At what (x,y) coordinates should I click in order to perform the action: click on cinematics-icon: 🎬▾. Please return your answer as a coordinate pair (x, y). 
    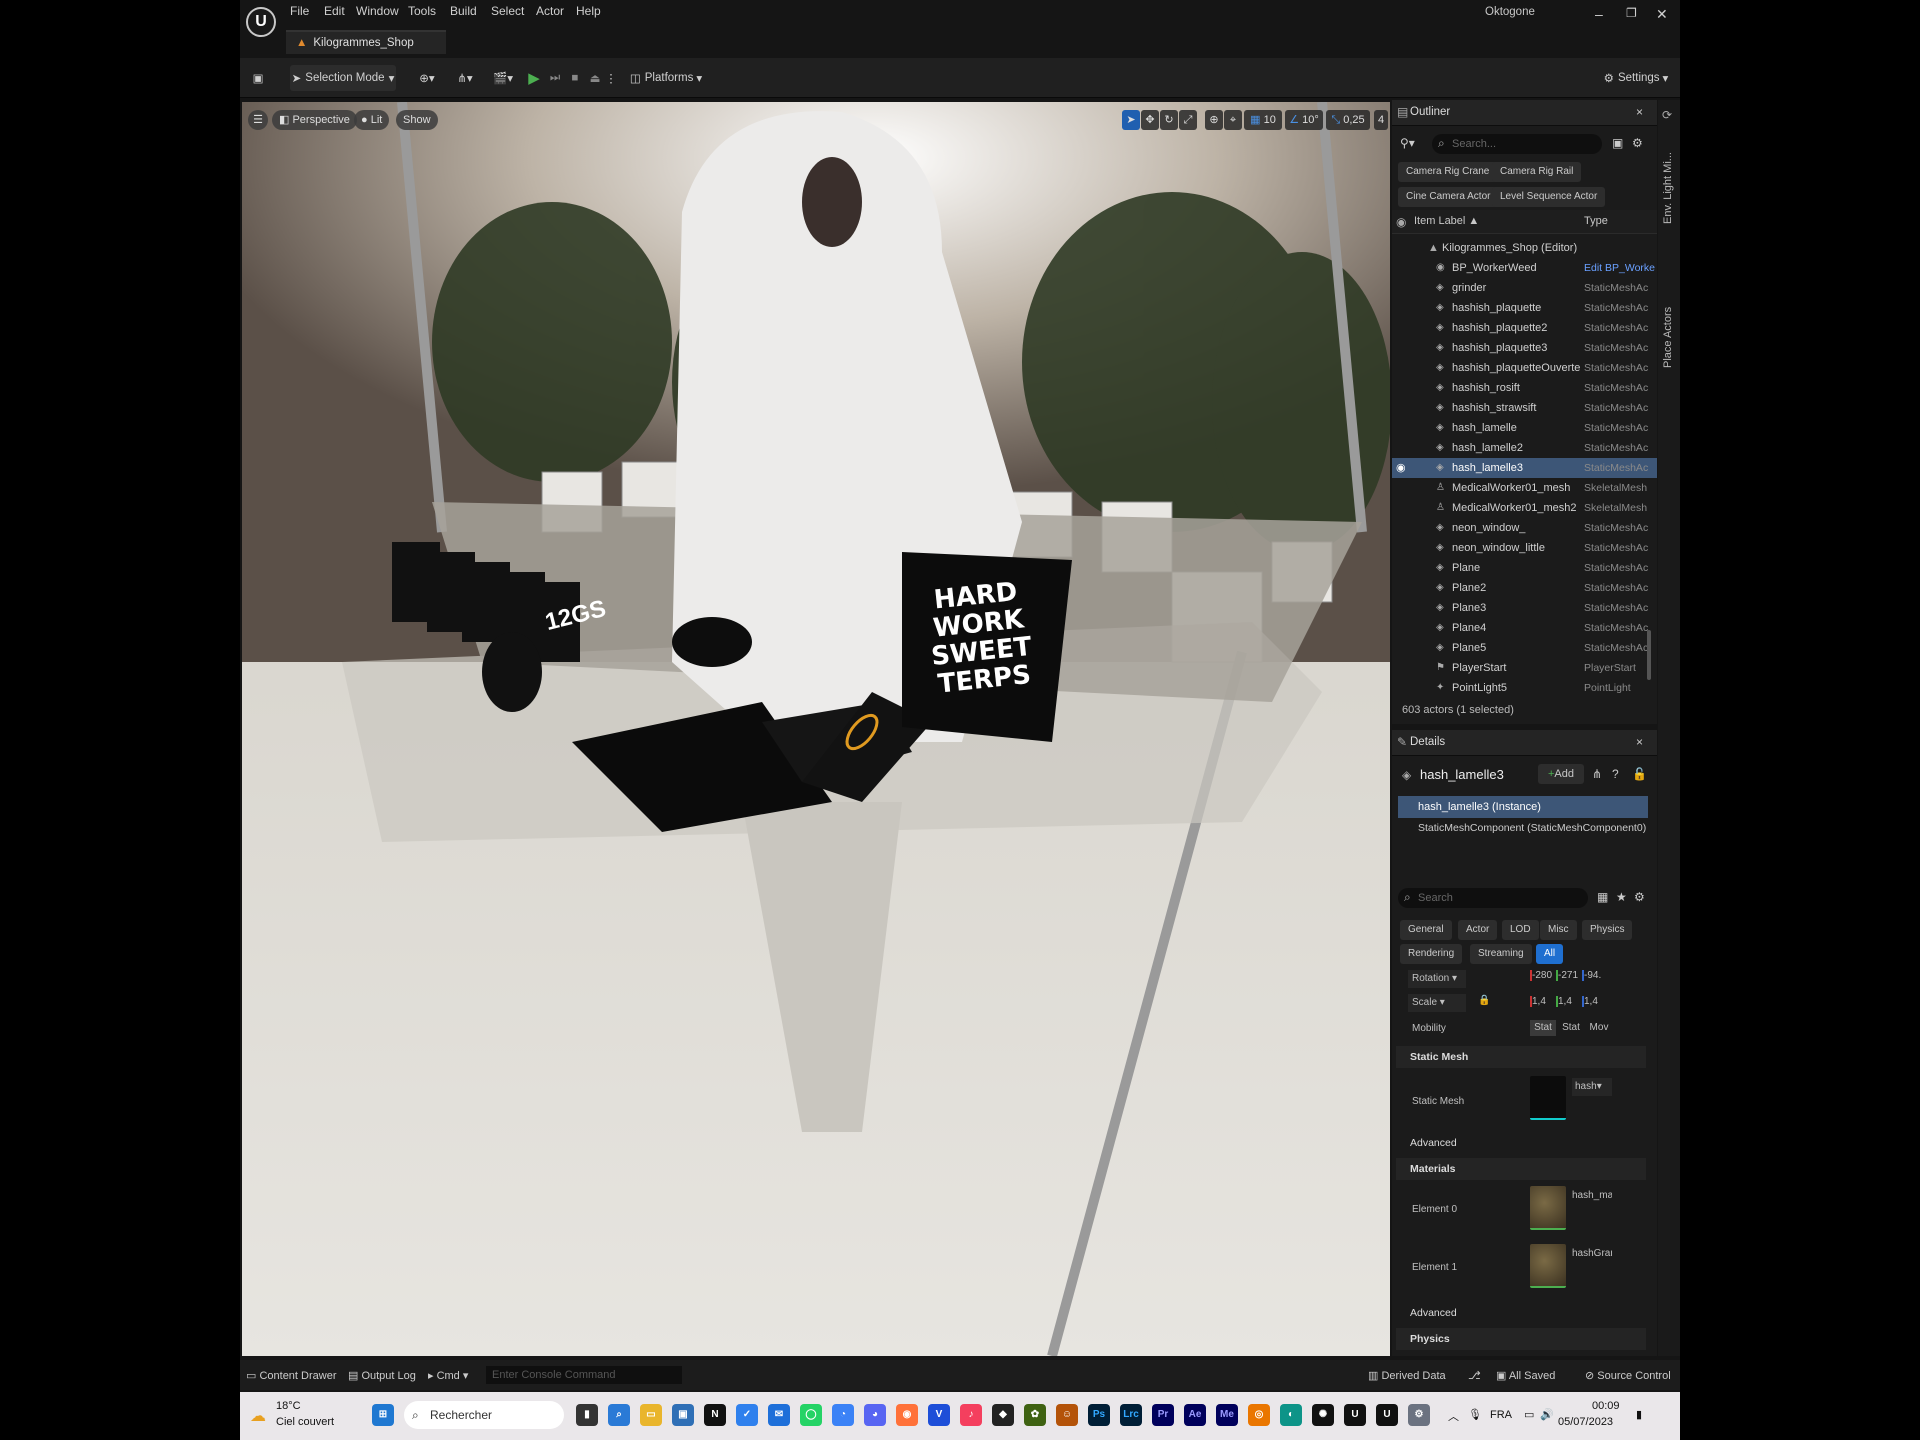
    Looking at the image, I should click on (503, 78).